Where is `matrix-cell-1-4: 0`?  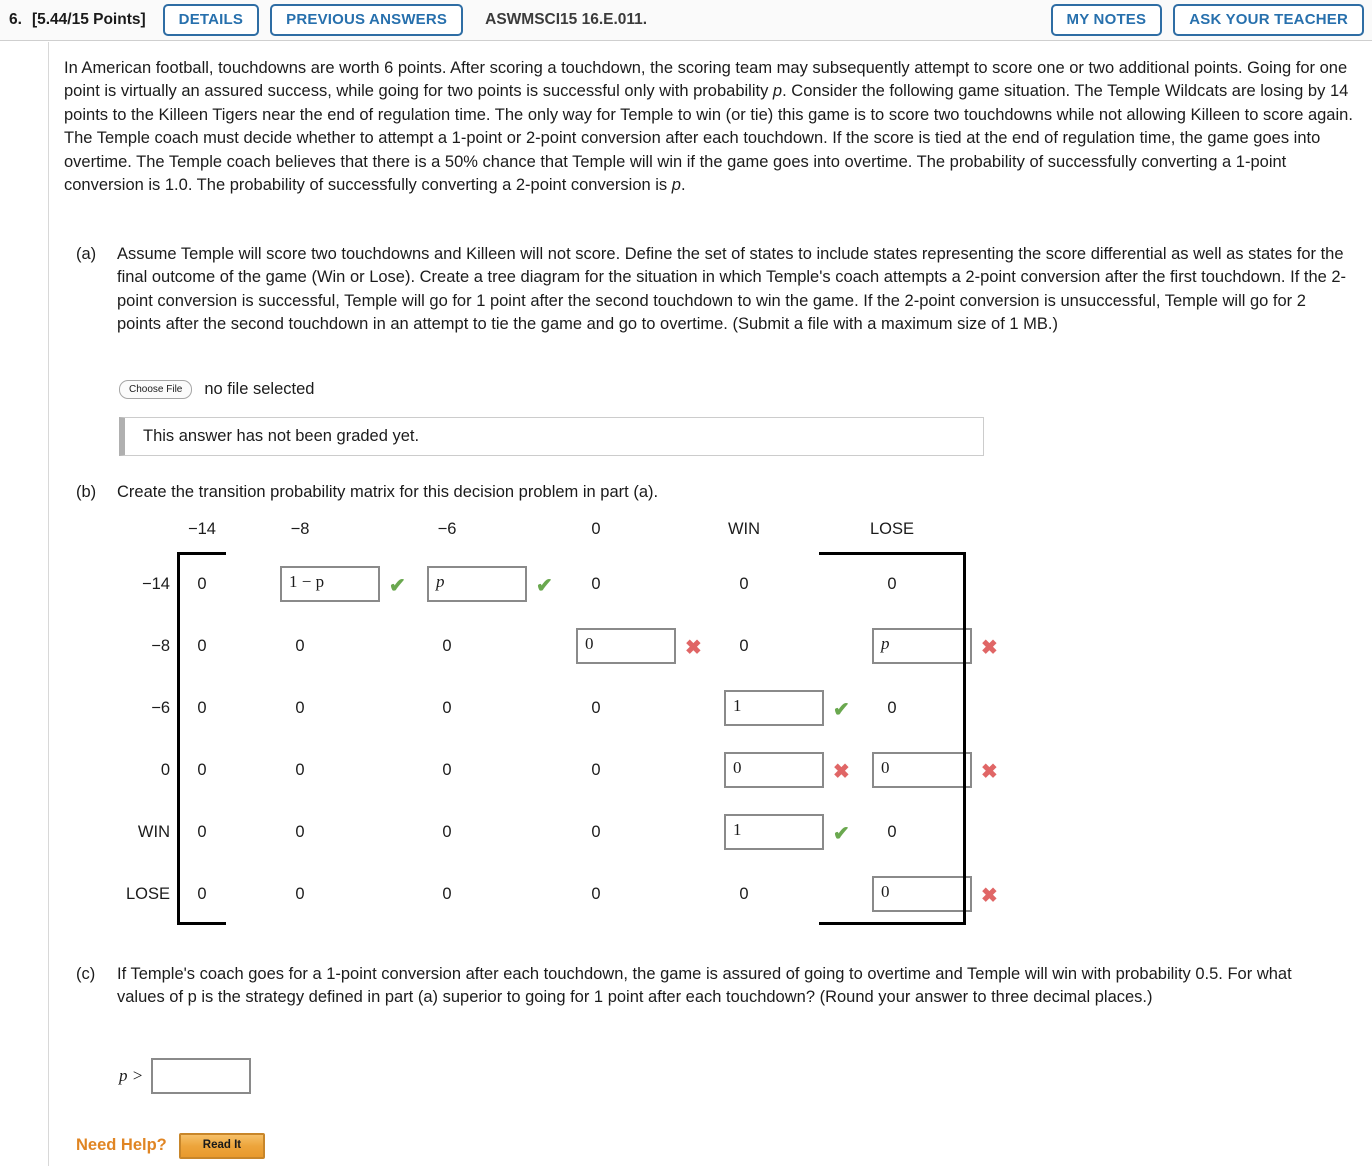 matrix-cell-1-4: 0 is located at coordinates (744, 646).